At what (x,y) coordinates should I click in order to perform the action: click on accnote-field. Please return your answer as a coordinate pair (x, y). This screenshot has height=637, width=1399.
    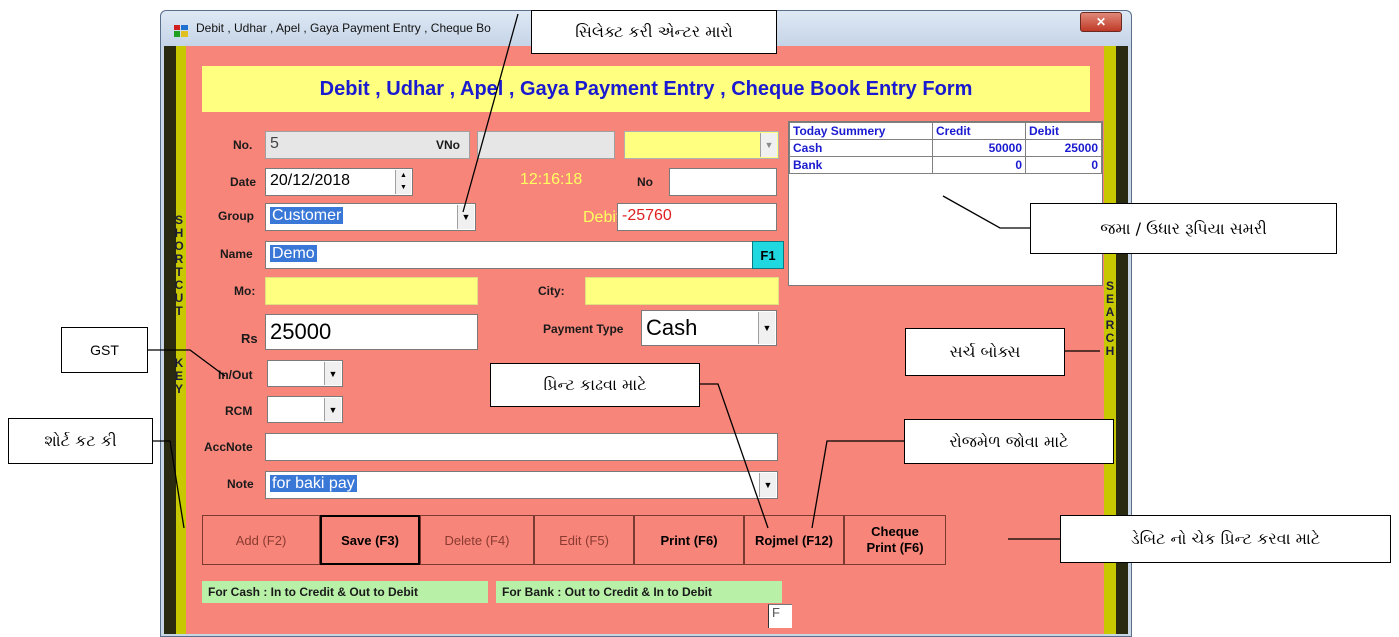
    Looking at the image, I should click on (521, 447).